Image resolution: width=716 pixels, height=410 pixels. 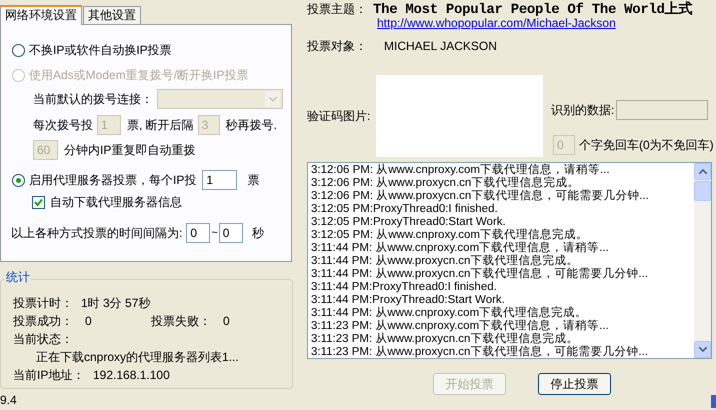 I want to click on field-label: 当前默认的拨号连接：, so click(x=93, y=99).